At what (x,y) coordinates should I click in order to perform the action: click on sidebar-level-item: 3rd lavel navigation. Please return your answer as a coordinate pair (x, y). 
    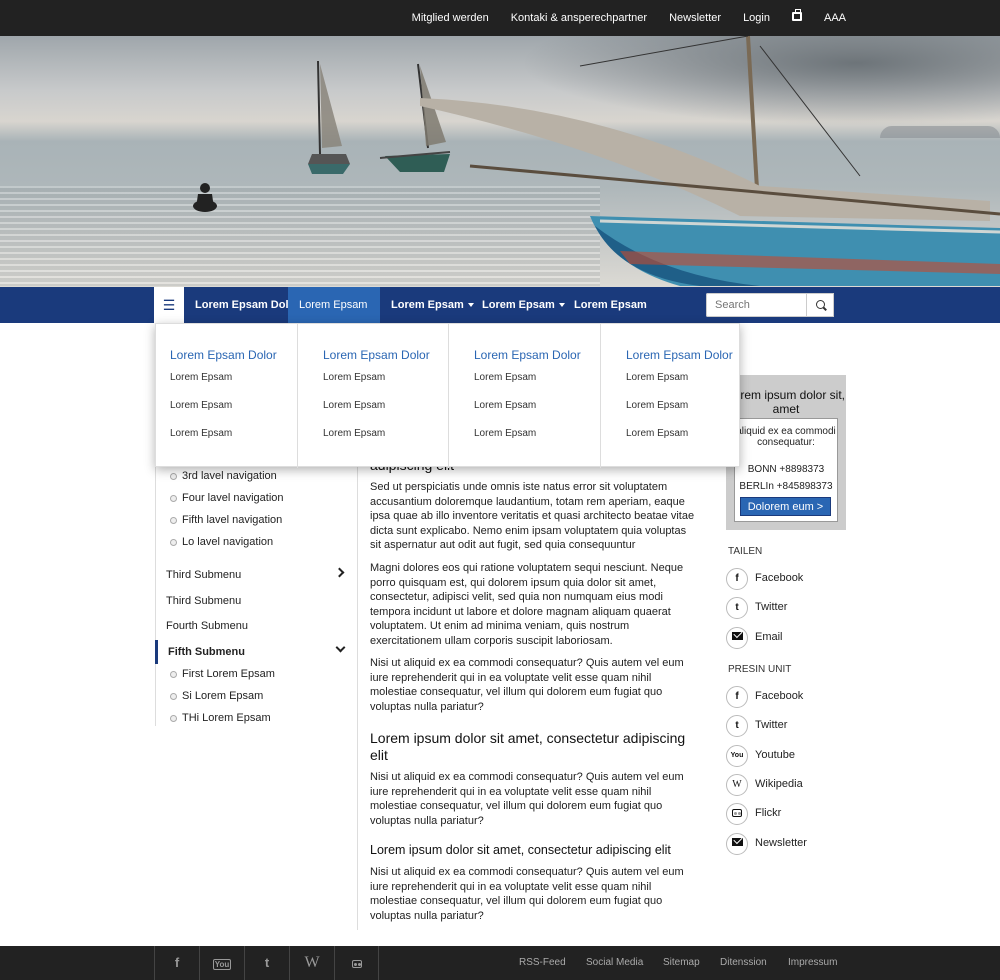
    Looking at the image, I should click on (223, 476).